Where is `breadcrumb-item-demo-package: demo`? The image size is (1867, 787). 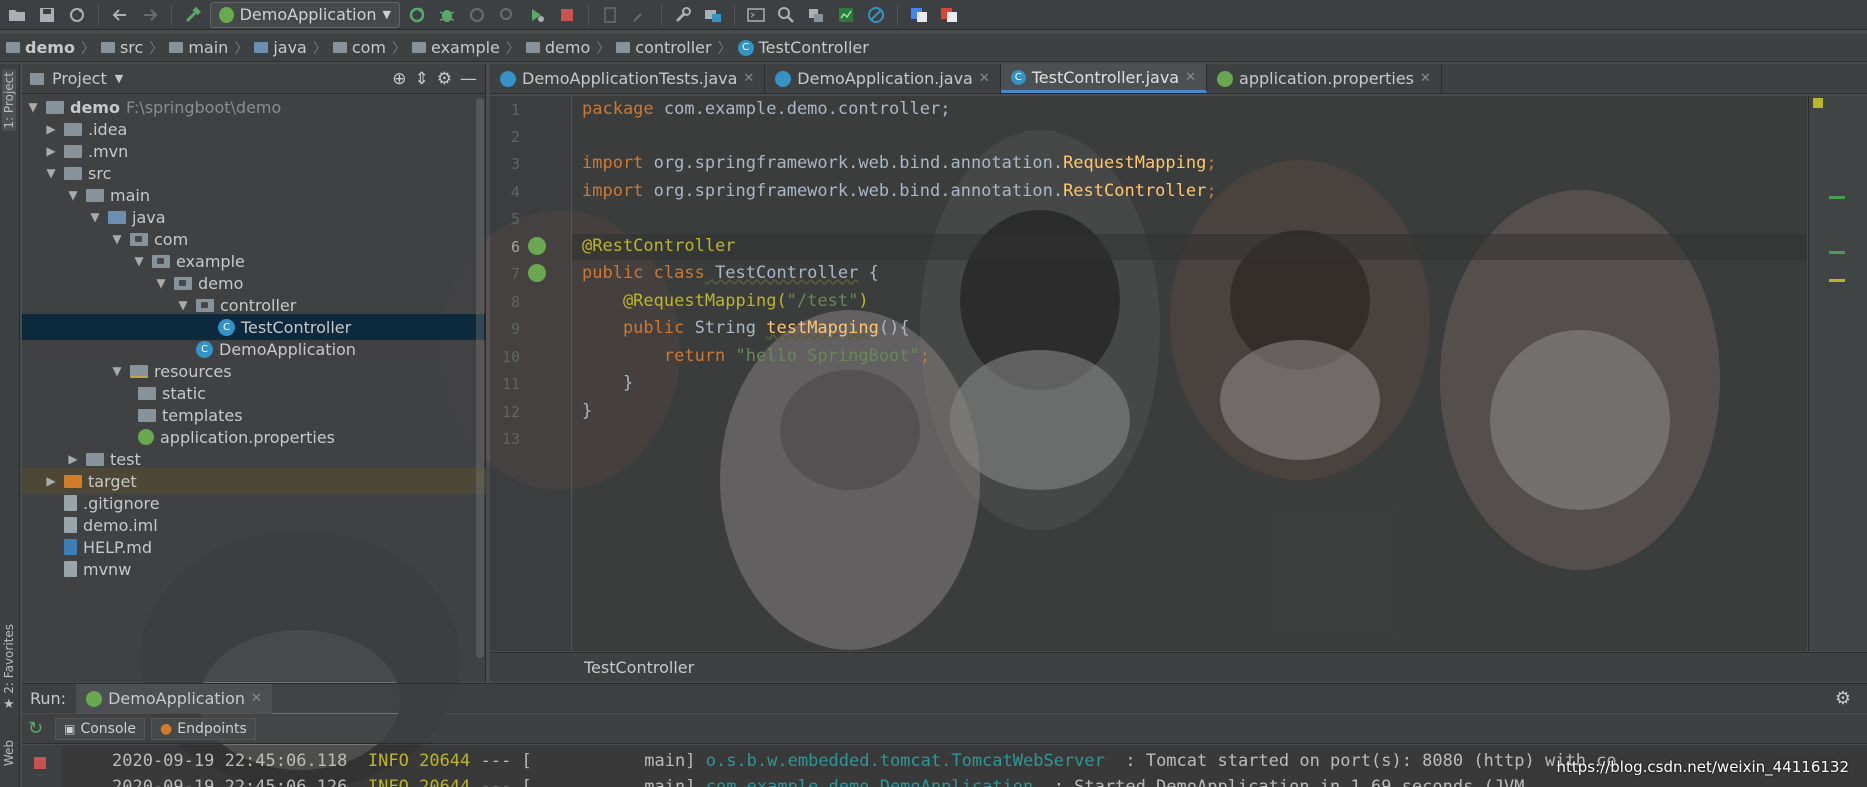
breadcrumb-item-demo-package: demo is located at coordinates (557, 47).